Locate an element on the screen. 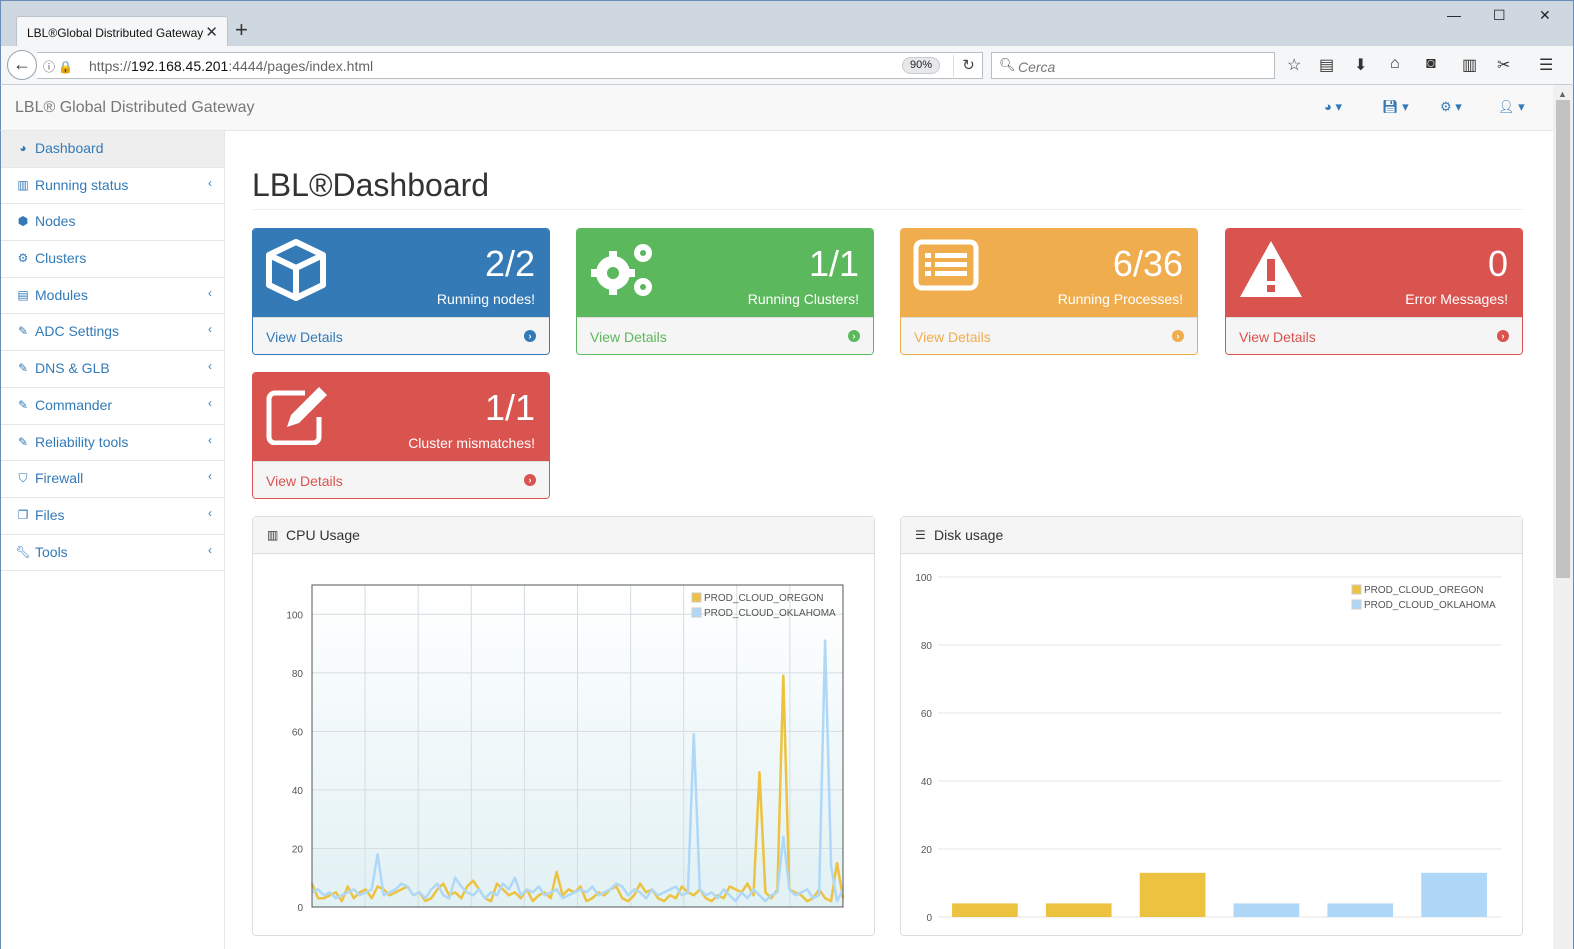  sidebar-item-label: Nodes is located at coordinates (55, 221).